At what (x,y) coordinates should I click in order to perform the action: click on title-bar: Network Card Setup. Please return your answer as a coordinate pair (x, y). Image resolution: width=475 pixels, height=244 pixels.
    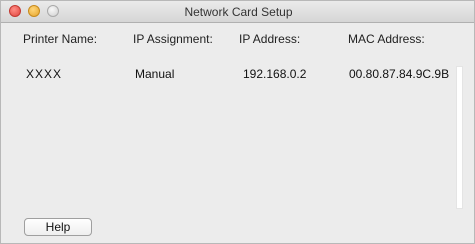
    Looking at the image, I should click on (237, 12).